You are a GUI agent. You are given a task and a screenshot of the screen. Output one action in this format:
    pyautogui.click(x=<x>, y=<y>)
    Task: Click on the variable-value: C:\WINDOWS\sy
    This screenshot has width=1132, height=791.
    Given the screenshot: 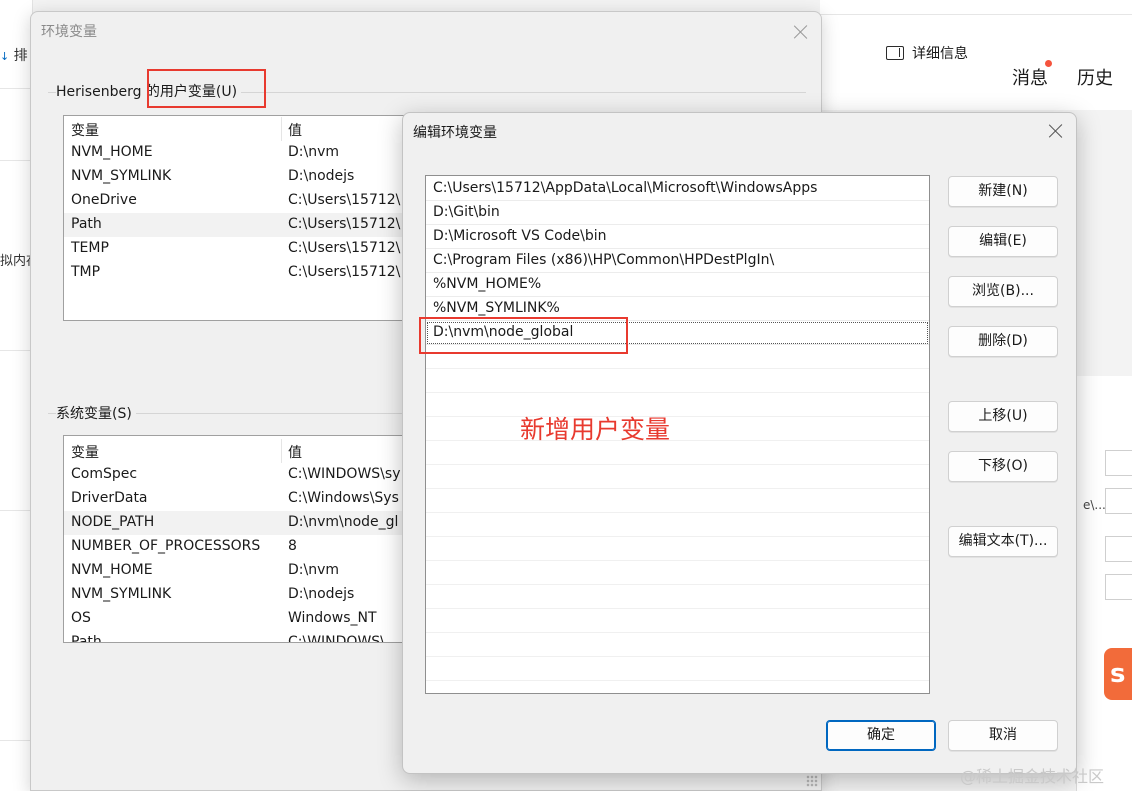 What is the action you would take?
    pyautogui.click(x=344, y=474)
    